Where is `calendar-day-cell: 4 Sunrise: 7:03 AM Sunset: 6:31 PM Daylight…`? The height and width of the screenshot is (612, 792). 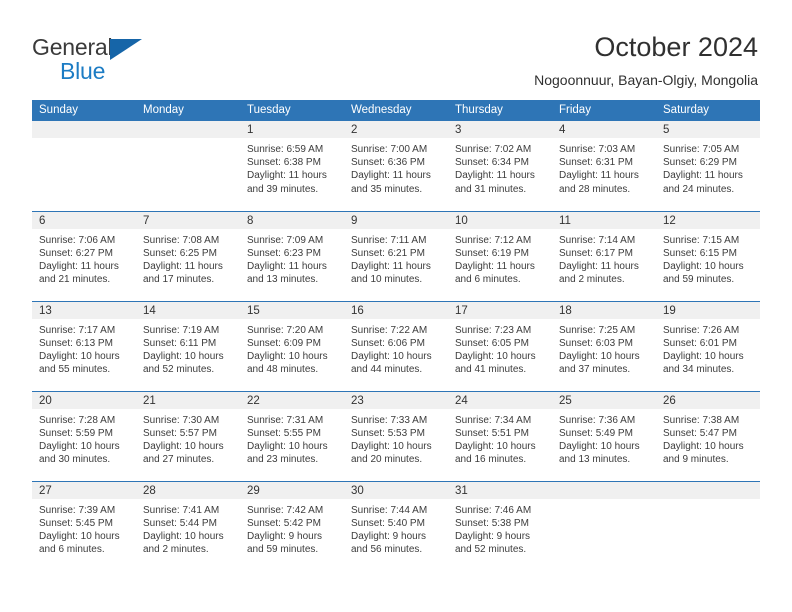 calendar-day-cell: 4 Sunrise: 7:03 AM Sunset: 6:31 PM Daylight… is located at coordinates (604, 166).